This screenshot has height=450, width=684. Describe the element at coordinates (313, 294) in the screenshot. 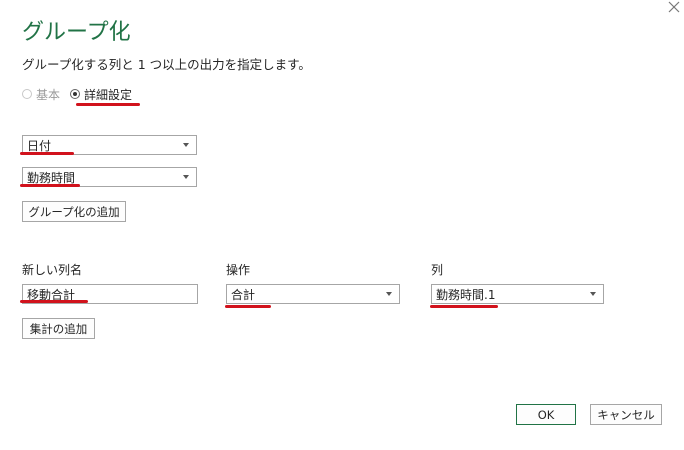

I see `operation-select: 合計` at that location.